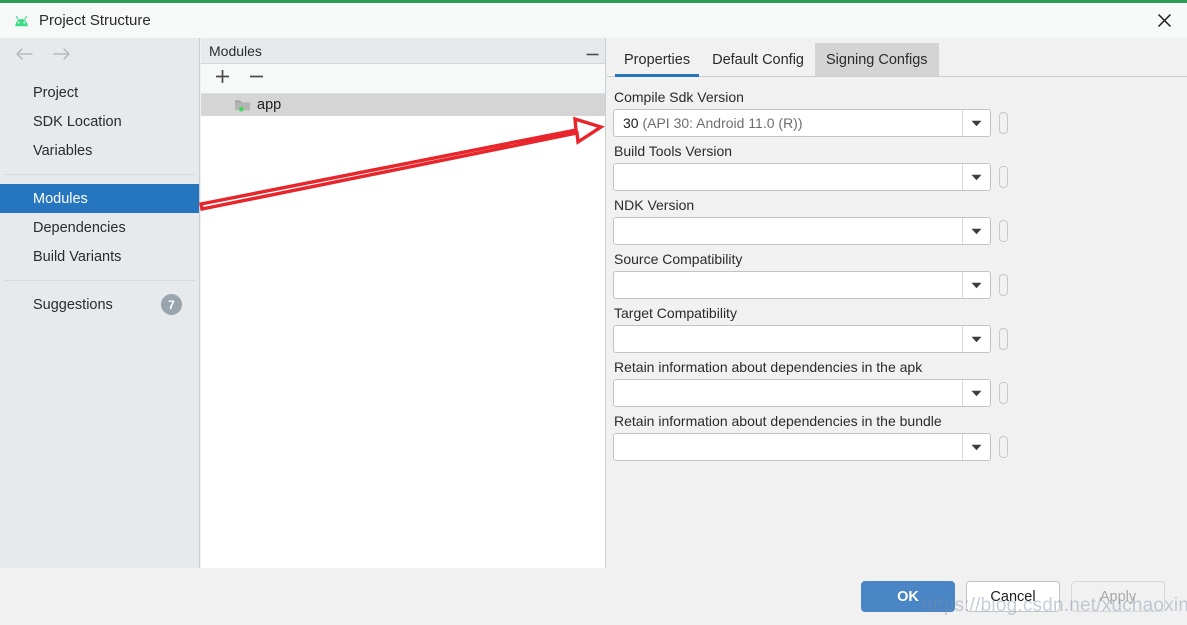 The width and height of the screenshot is (1187, 625). Describe the element at coordinates (79, 227) in the screenshot. I see `sidebar-item-label: Dependencies` at that location.